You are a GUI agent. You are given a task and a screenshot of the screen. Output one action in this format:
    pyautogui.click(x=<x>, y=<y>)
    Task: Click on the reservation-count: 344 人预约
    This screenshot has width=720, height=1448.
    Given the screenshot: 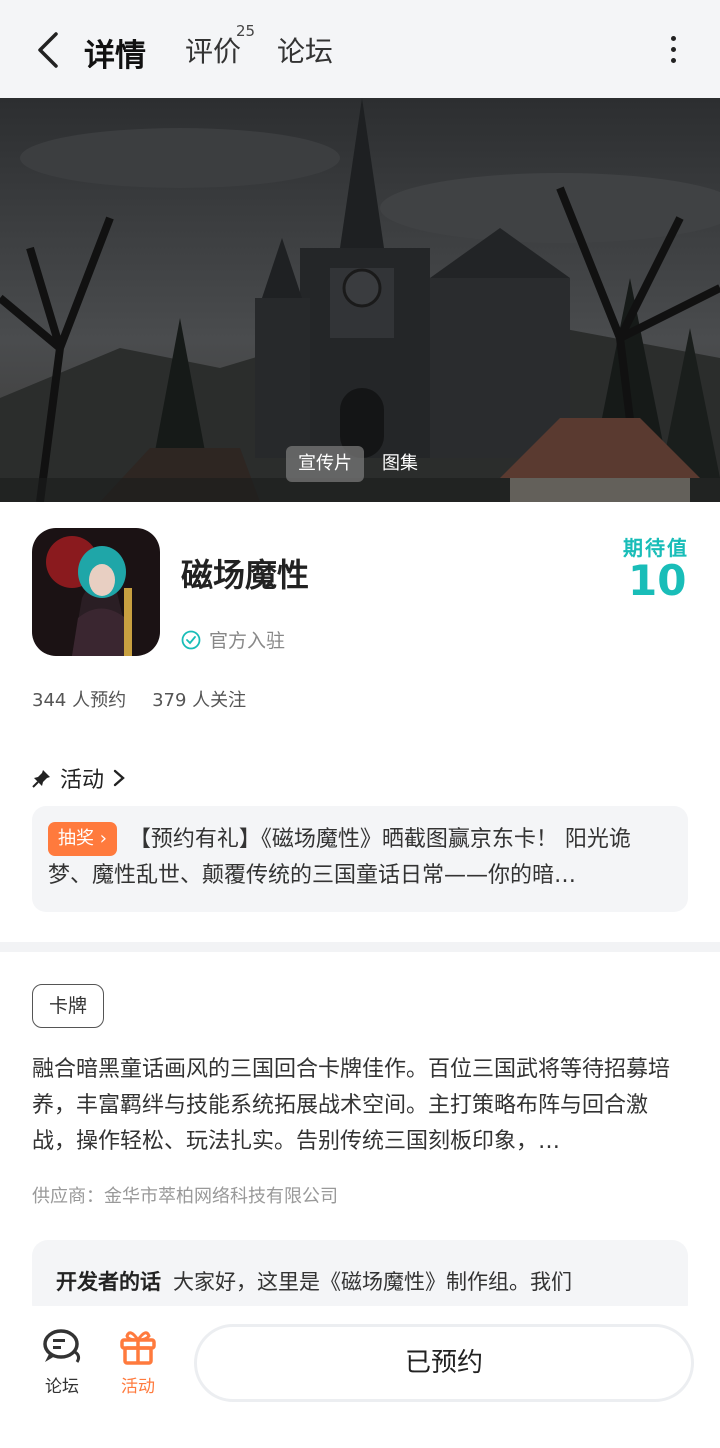 What is the action you would take?
    pyautogui.click(x=79, y=700)
    